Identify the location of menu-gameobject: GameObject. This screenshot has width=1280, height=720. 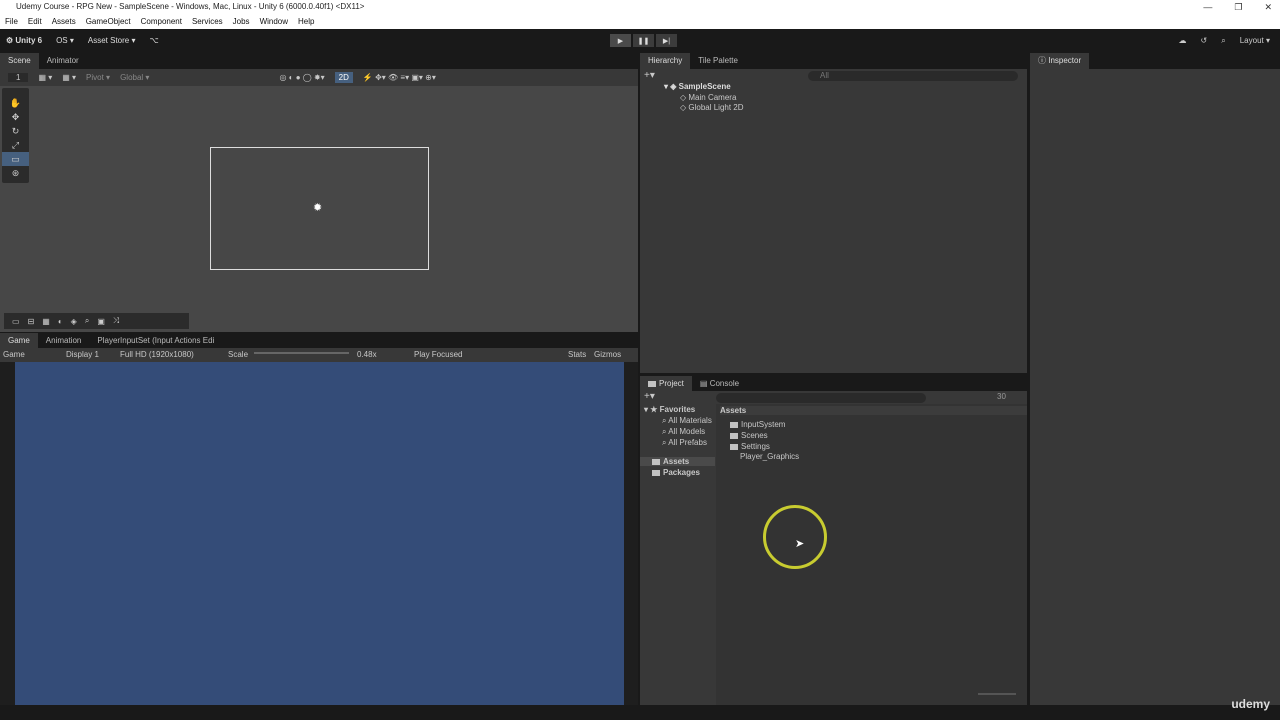
(108, 21).